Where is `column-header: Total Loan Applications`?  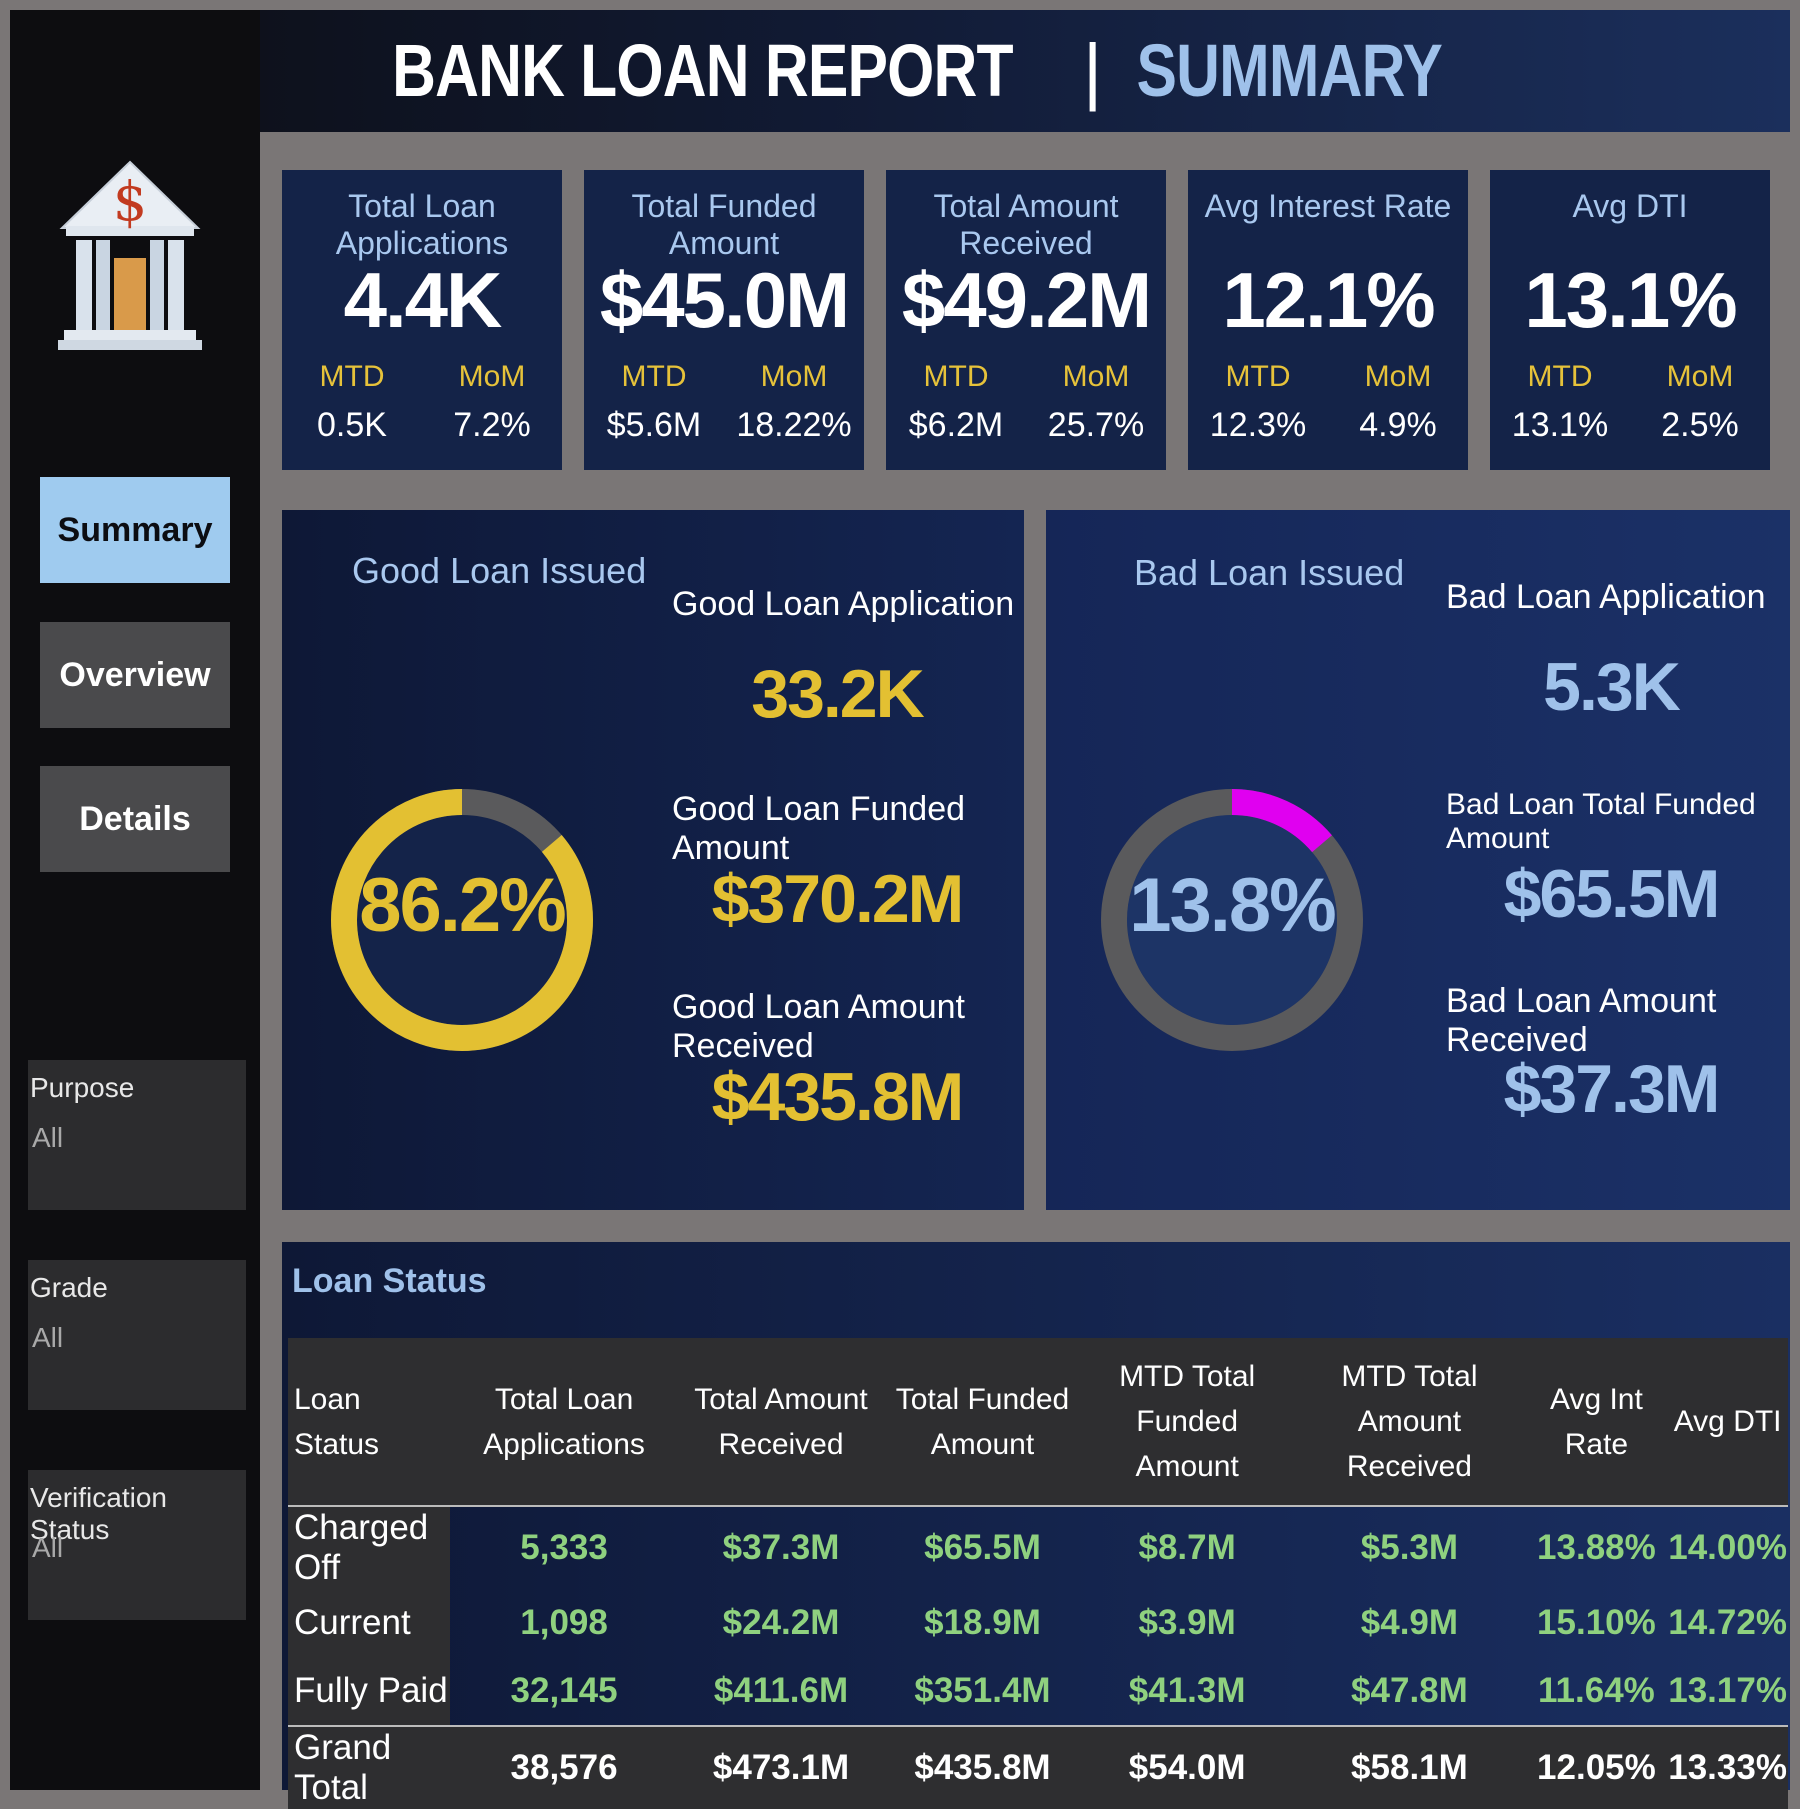
column-header: Total Loan Applications is located at coordinates (564, 1422).